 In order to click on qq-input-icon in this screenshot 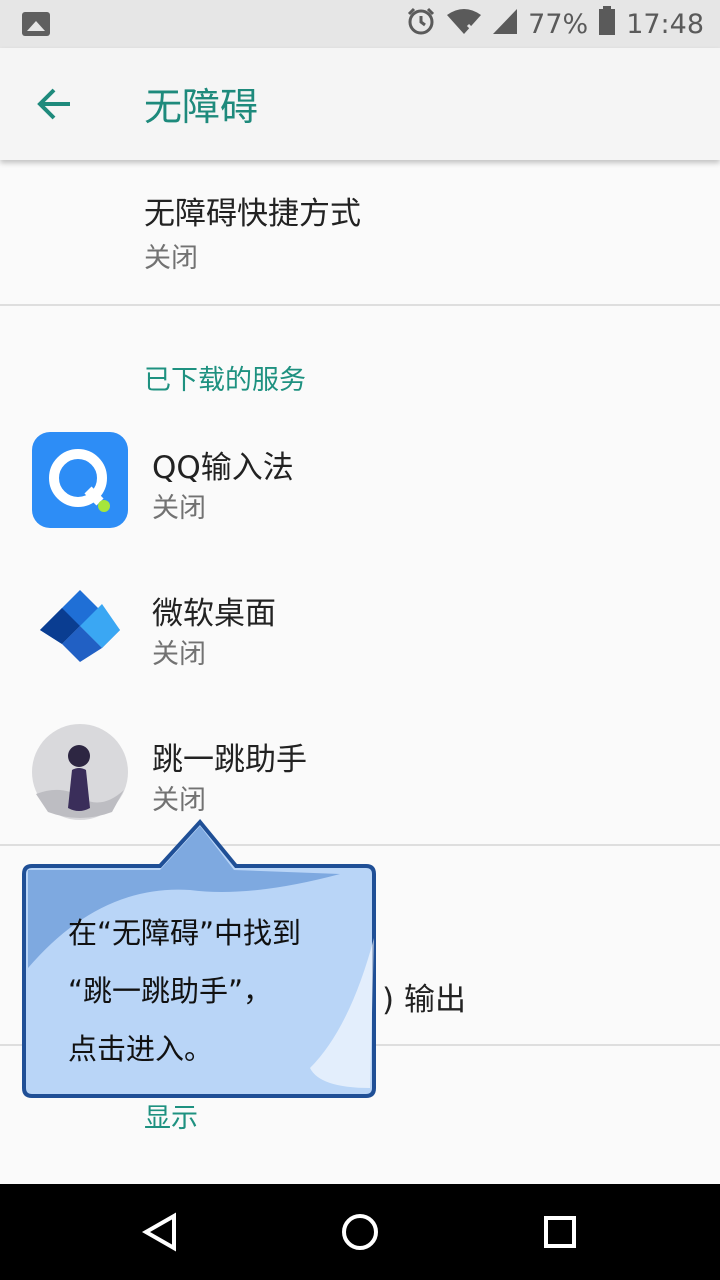, I will do `click(80, 480)`.